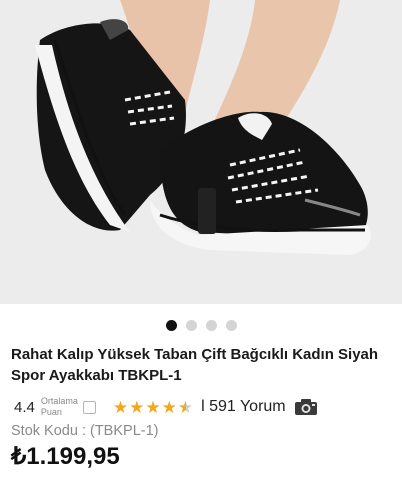 Image resolution: width=402 pixels, height=490 pixels. I want to click on camera-icon, so click(306, 407).